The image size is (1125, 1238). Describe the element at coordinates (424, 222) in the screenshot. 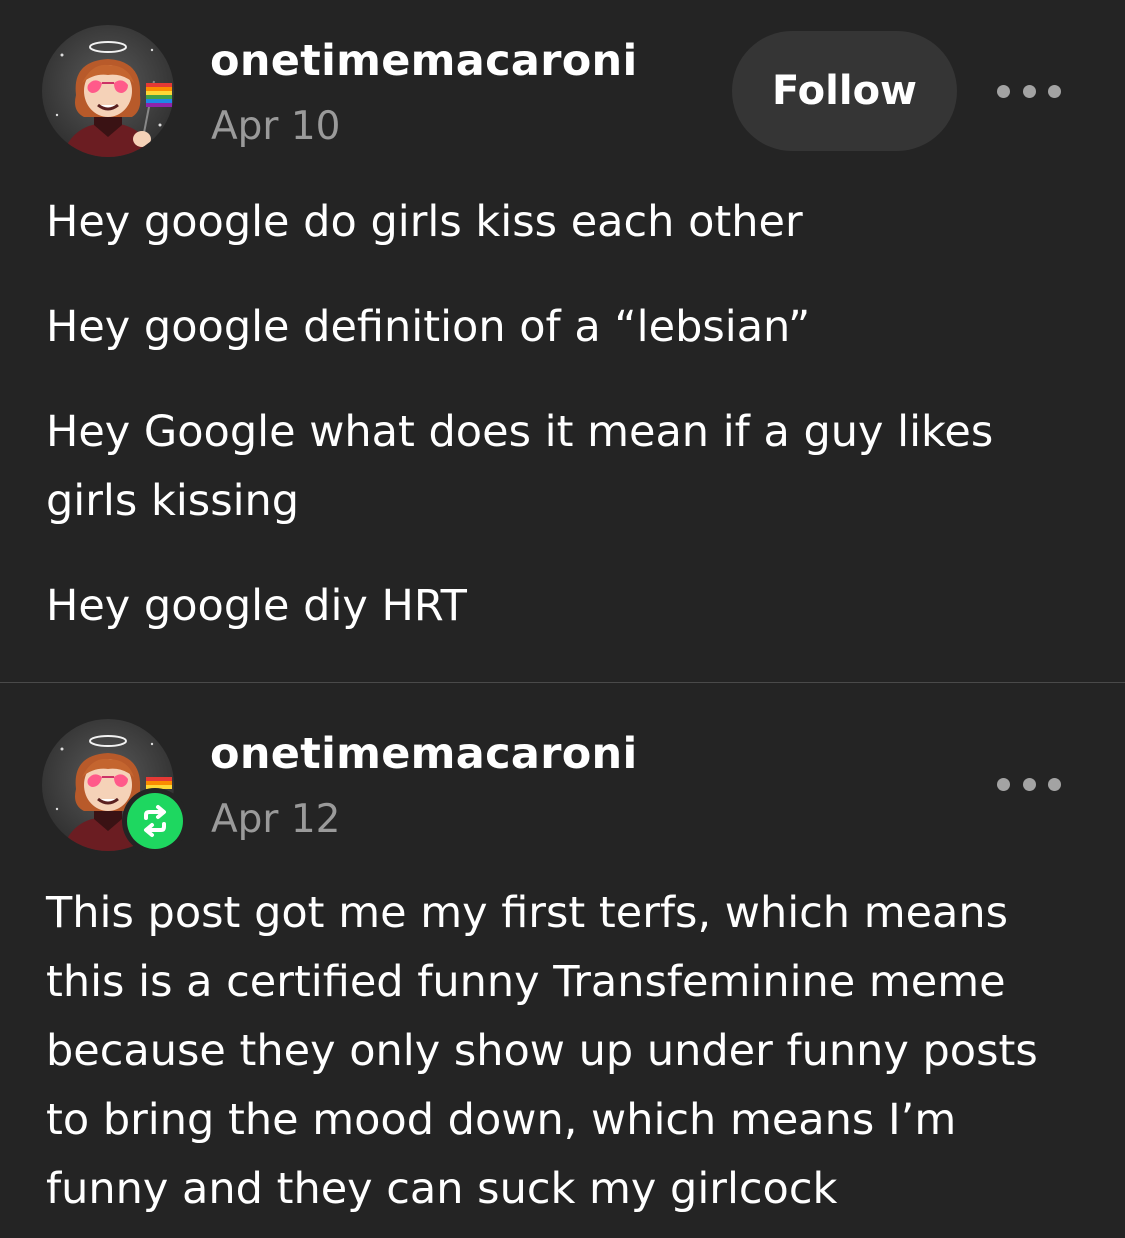

I see `post-paragraph: Hey google do girls kiss each other` at that location.